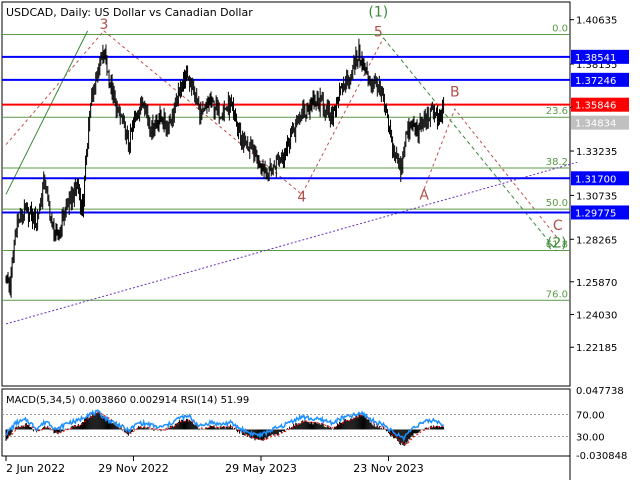  I want to click on fib-label: 76.0, so click(557, 294).